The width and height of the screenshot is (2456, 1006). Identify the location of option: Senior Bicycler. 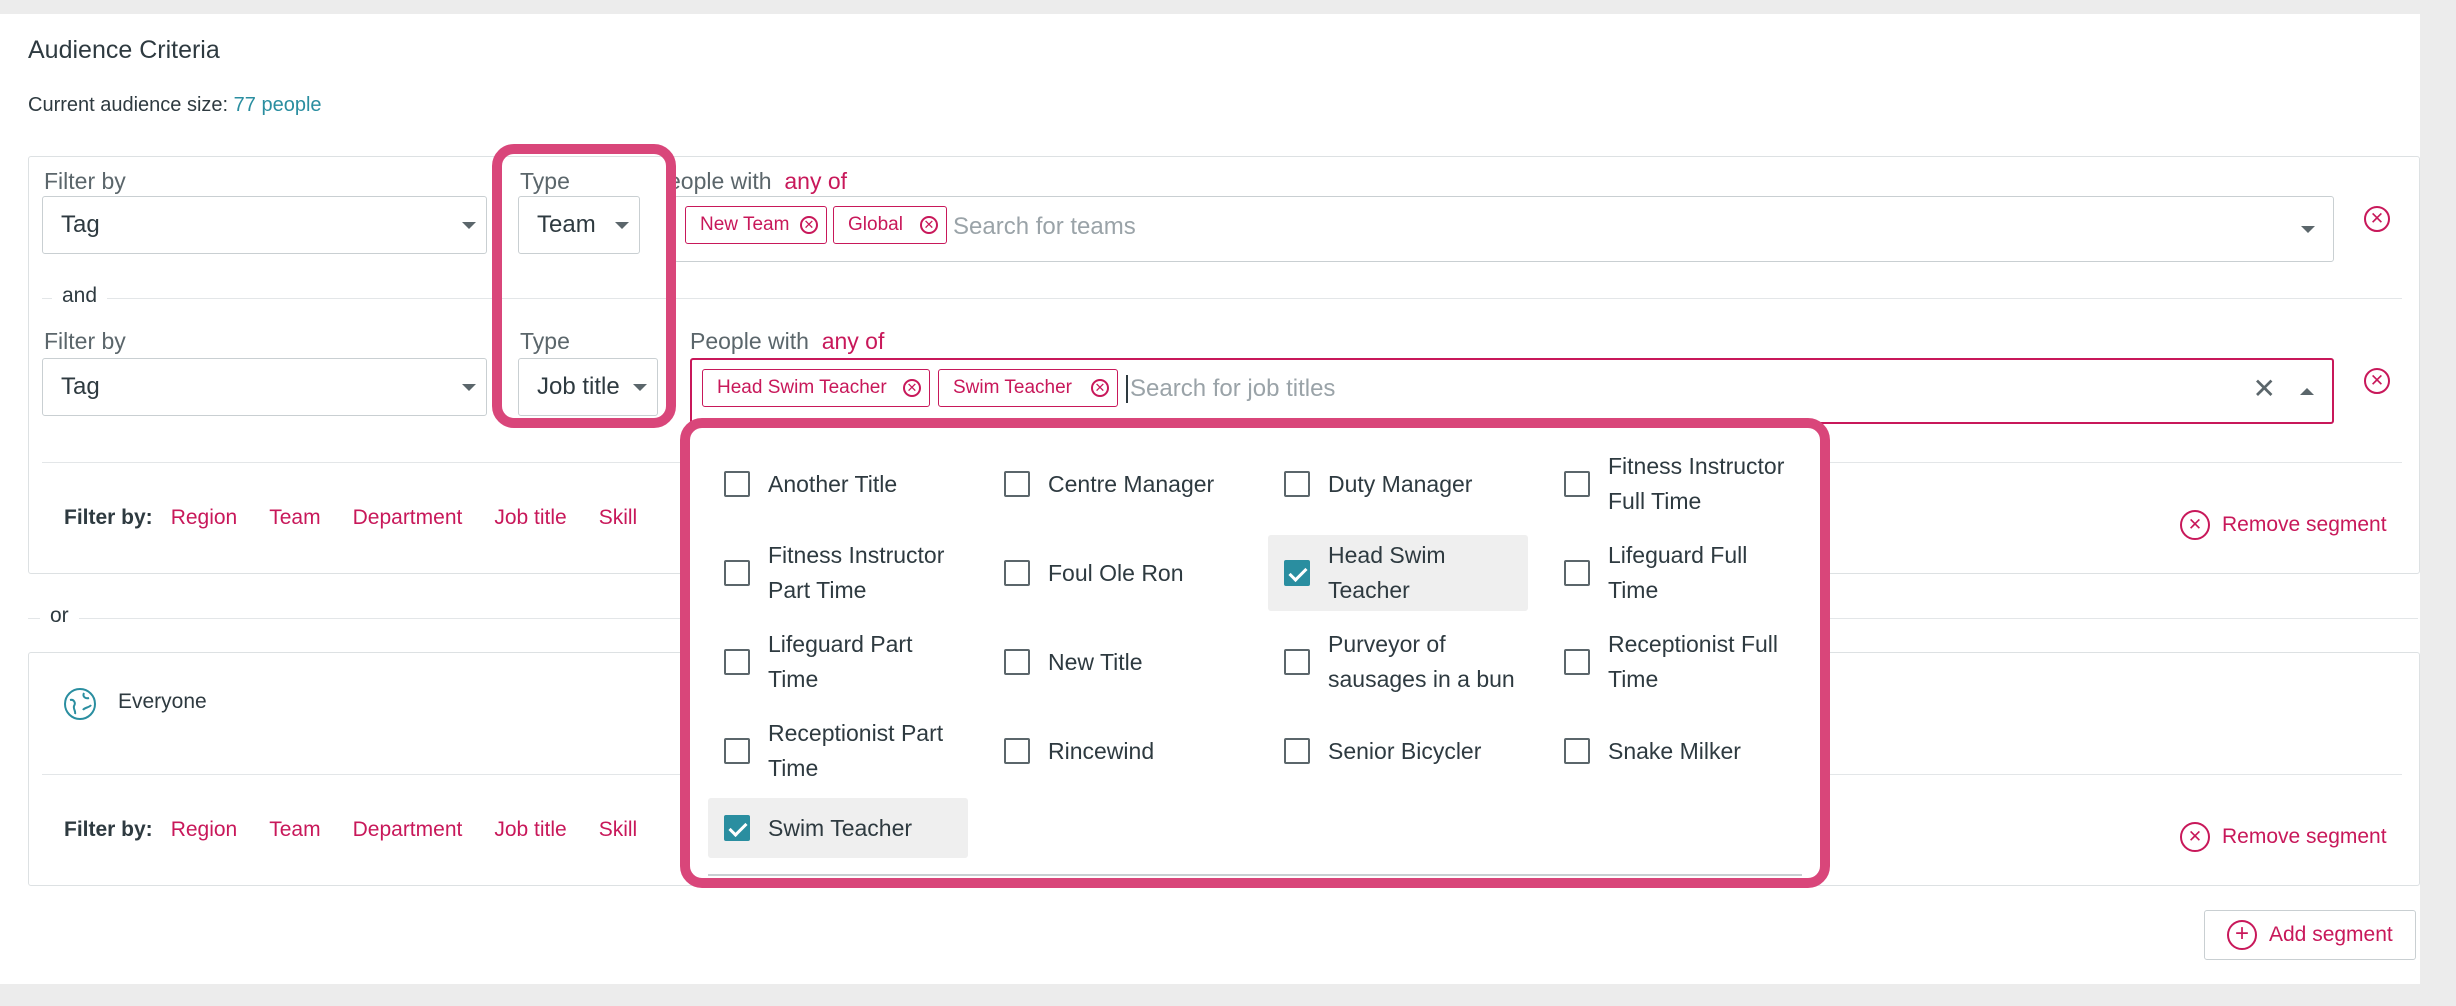
(1398, 751).